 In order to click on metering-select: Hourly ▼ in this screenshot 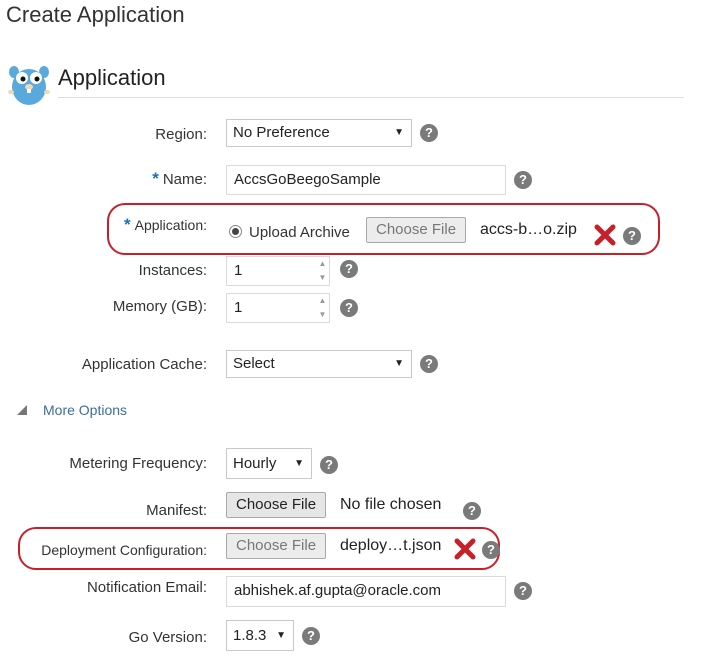, I will do `click(269, 463)`.